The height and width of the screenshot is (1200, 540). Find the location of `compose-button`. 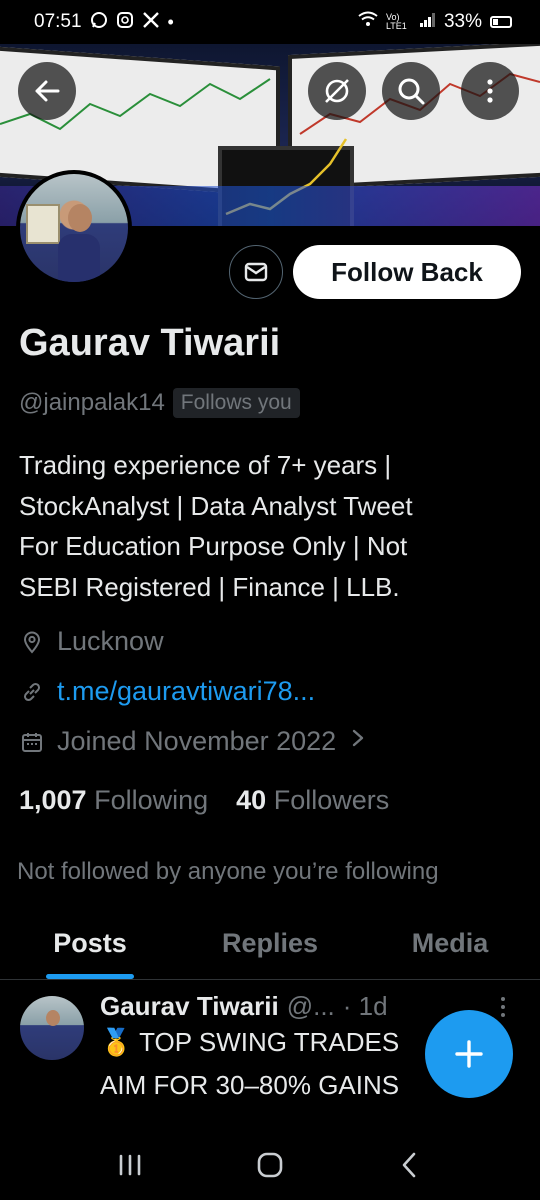

compose-button is located at coordinates (469, 1054).